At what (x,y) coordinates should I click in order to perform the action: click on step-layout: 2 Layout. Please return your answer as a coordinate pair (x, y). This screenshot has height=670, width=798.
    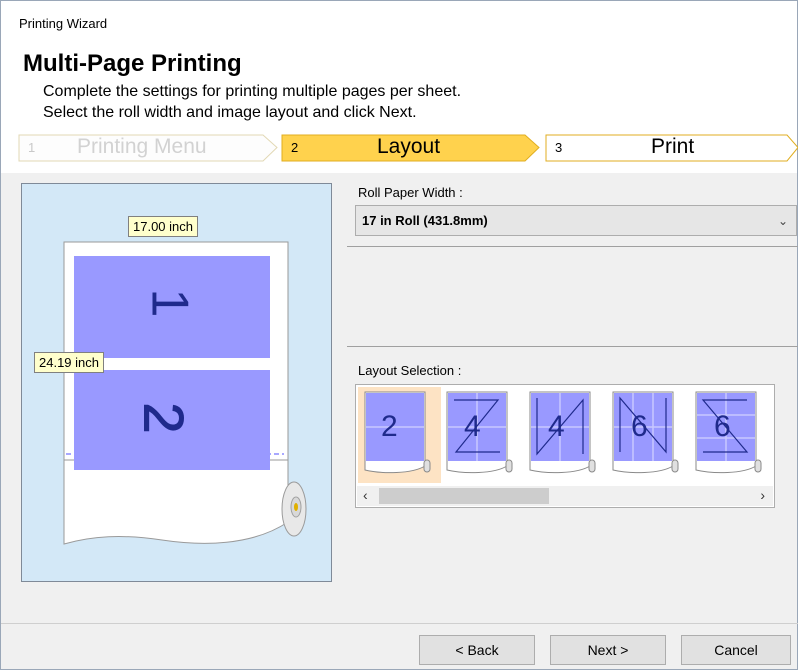
    Looking at the image, I should click on (407, 147).